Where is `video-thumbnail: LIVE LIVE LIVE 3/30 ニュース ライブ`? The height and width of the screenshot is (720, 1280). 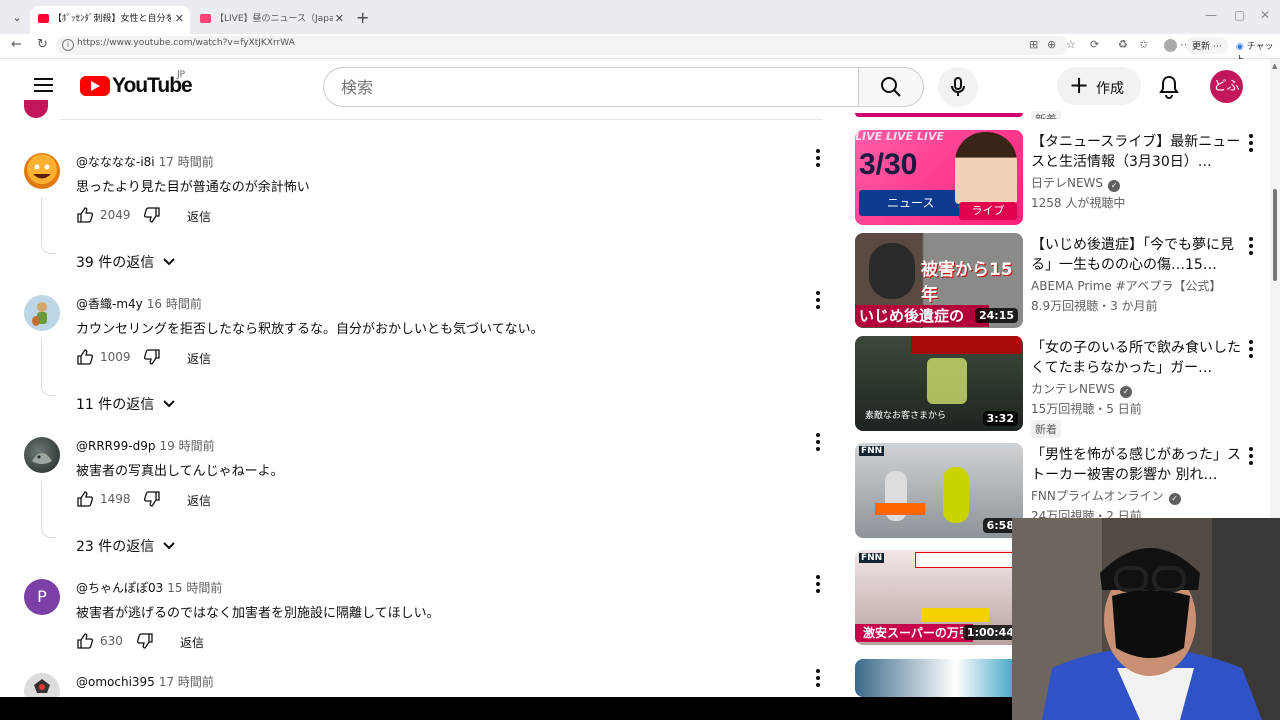
video-thumbnail: LIVE LIVE LIVE 3/30 ニュース ライブ is located at coordinates (939, 177).